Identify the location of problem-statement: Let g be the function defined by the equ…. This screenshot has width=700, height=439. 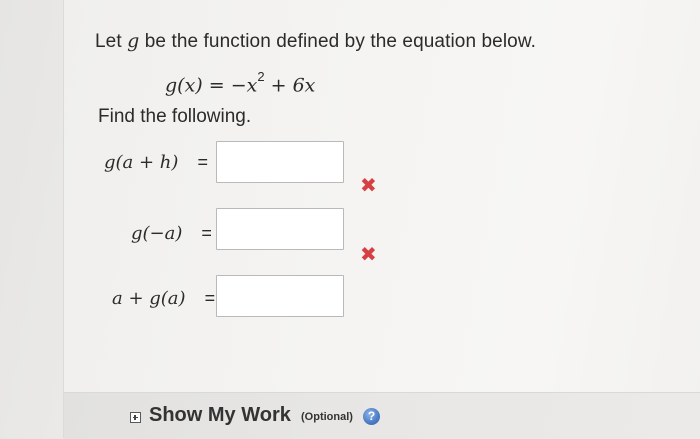
(315, 41).